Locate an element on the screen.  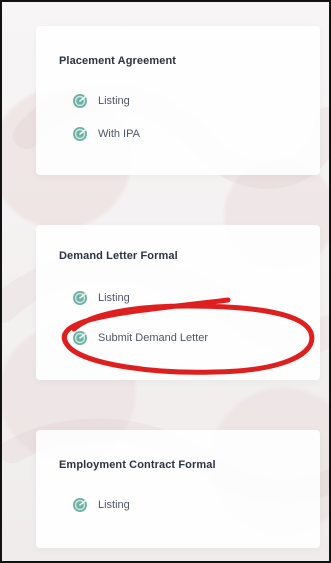
demand-letter-listing-link: Listing is located at coordinates (101, 298).